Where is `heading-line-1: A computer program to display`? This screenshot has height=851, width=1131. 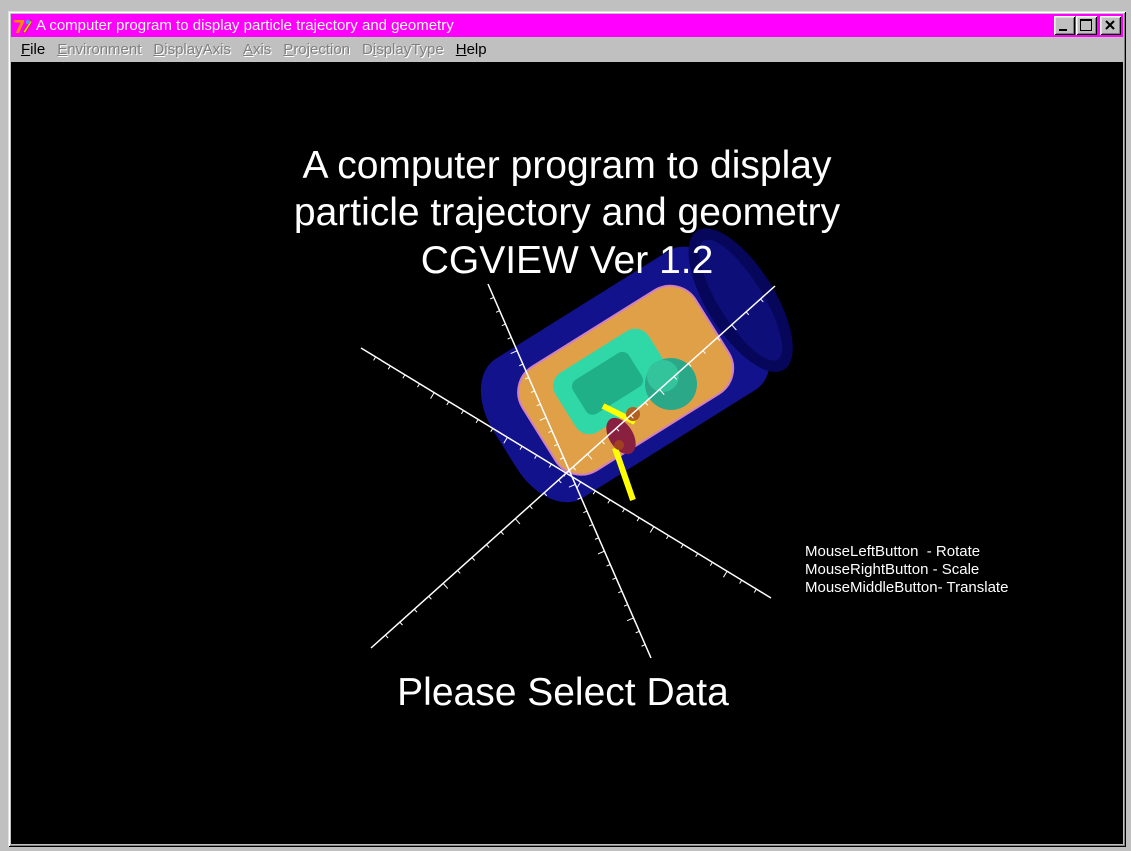 heading-line-1: A computer program to display is located at coordinates (567, 165).